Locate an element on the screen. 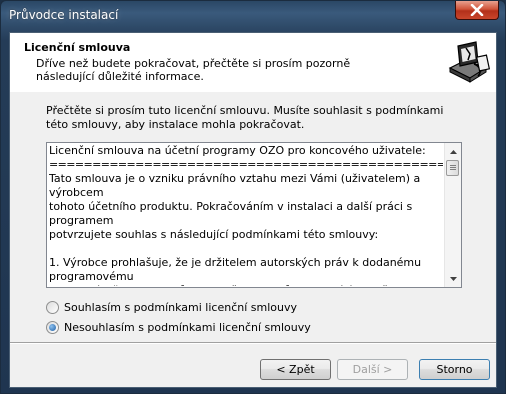 This screenshot has width=506, height=394. cancel-button: Storno is located at coordinates (454, 369).